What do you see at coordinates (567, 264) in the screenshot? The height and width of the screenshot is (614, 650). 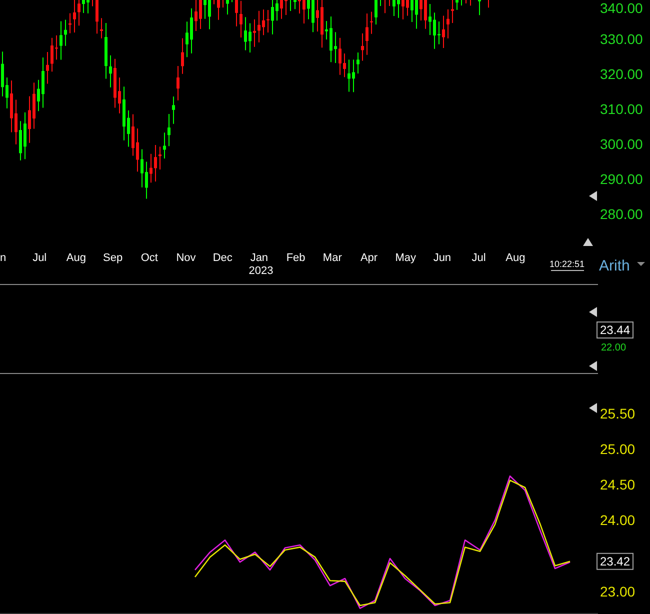 I see `time-label: 10:22:51` at bounding box center [567, 264].